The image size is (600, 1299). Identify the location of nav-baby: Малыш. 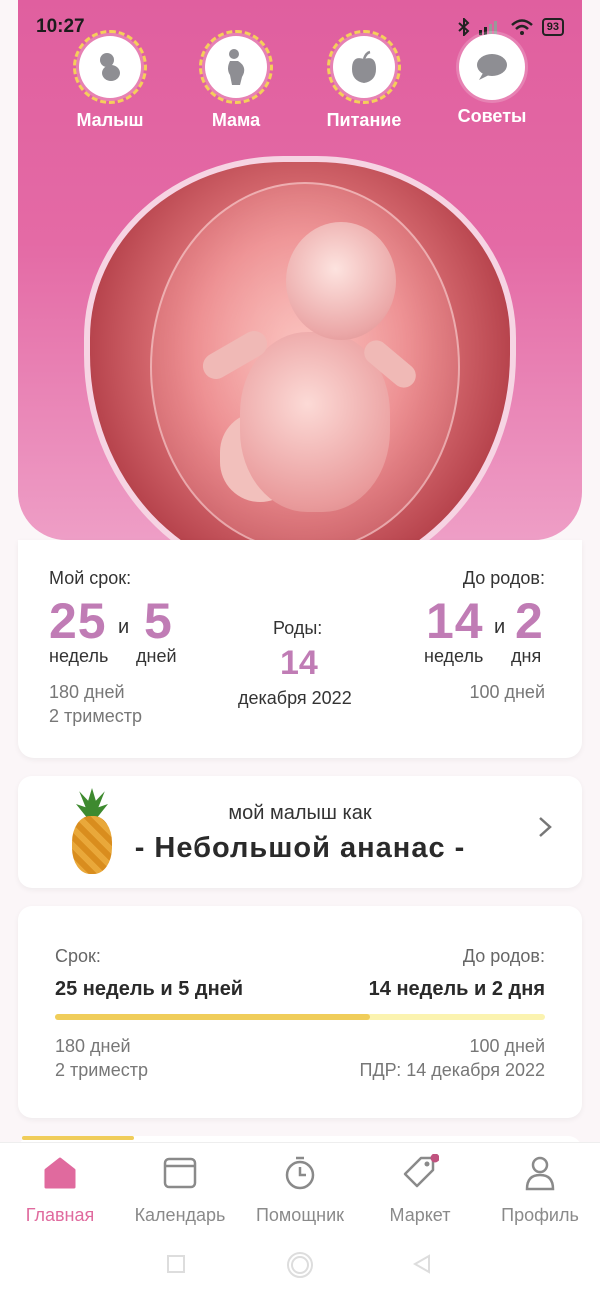
(110, 80).